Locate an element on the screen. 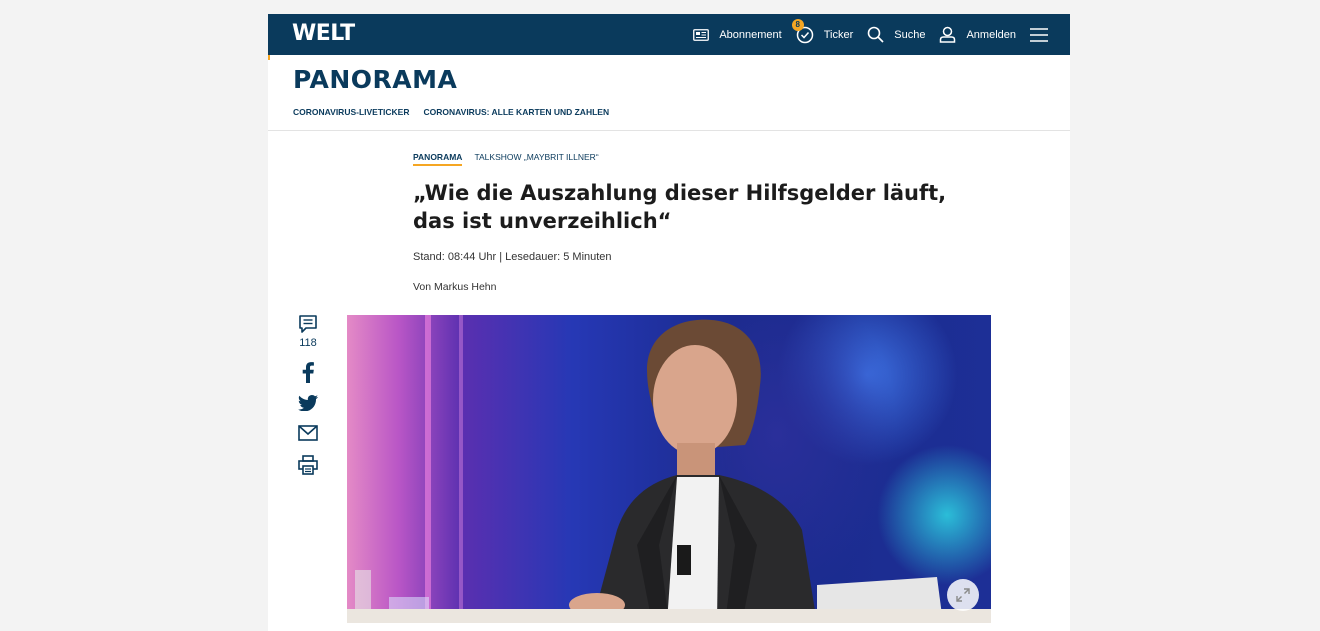 This screenshot has width=1320, height=631. newspaper-icon is located at coordinates (701, 34).